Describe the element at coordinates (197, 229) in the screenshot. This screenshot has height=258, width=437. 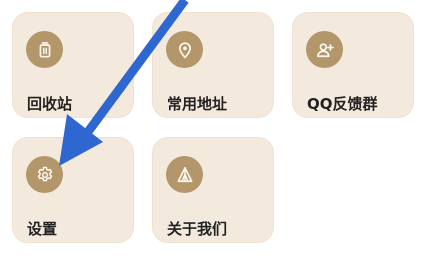
I see `about-us-label: 关于我们` at that location.